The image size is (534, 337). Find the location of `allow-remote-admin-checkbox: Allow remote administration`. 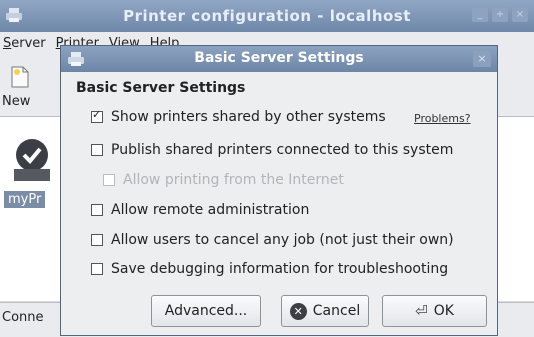

allow-remote-admin-checkbox: Allow remote administration is located at coordinates (200, 210).